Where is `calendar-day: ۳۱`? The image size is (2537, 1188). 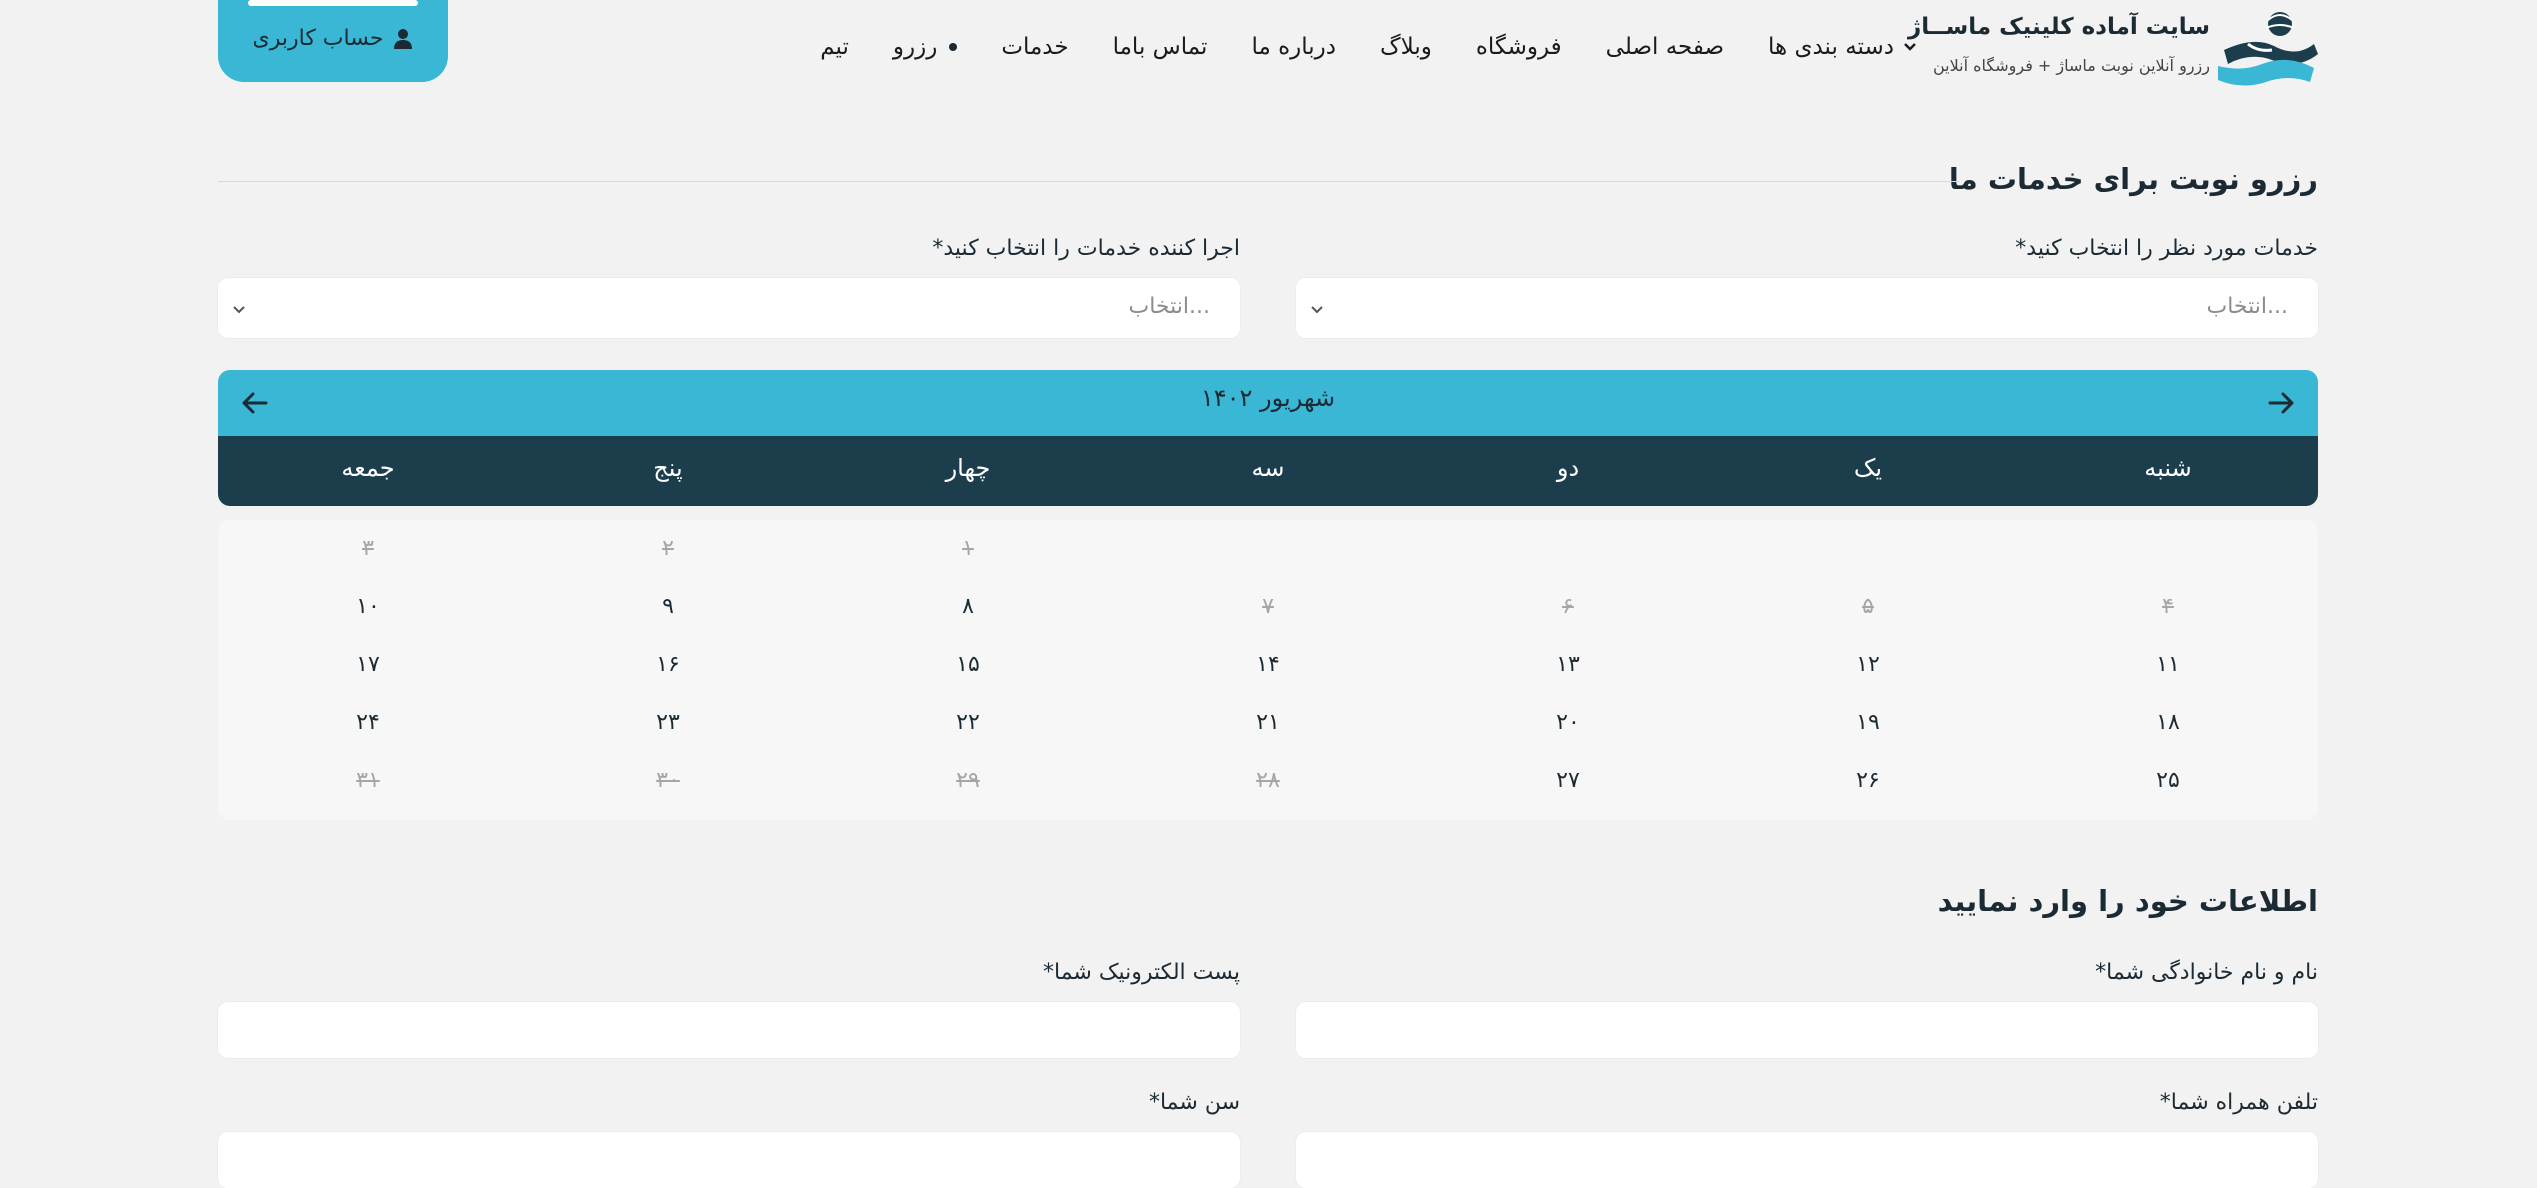 calendar-day: ۳۱ is located at coordinates (368, 780).